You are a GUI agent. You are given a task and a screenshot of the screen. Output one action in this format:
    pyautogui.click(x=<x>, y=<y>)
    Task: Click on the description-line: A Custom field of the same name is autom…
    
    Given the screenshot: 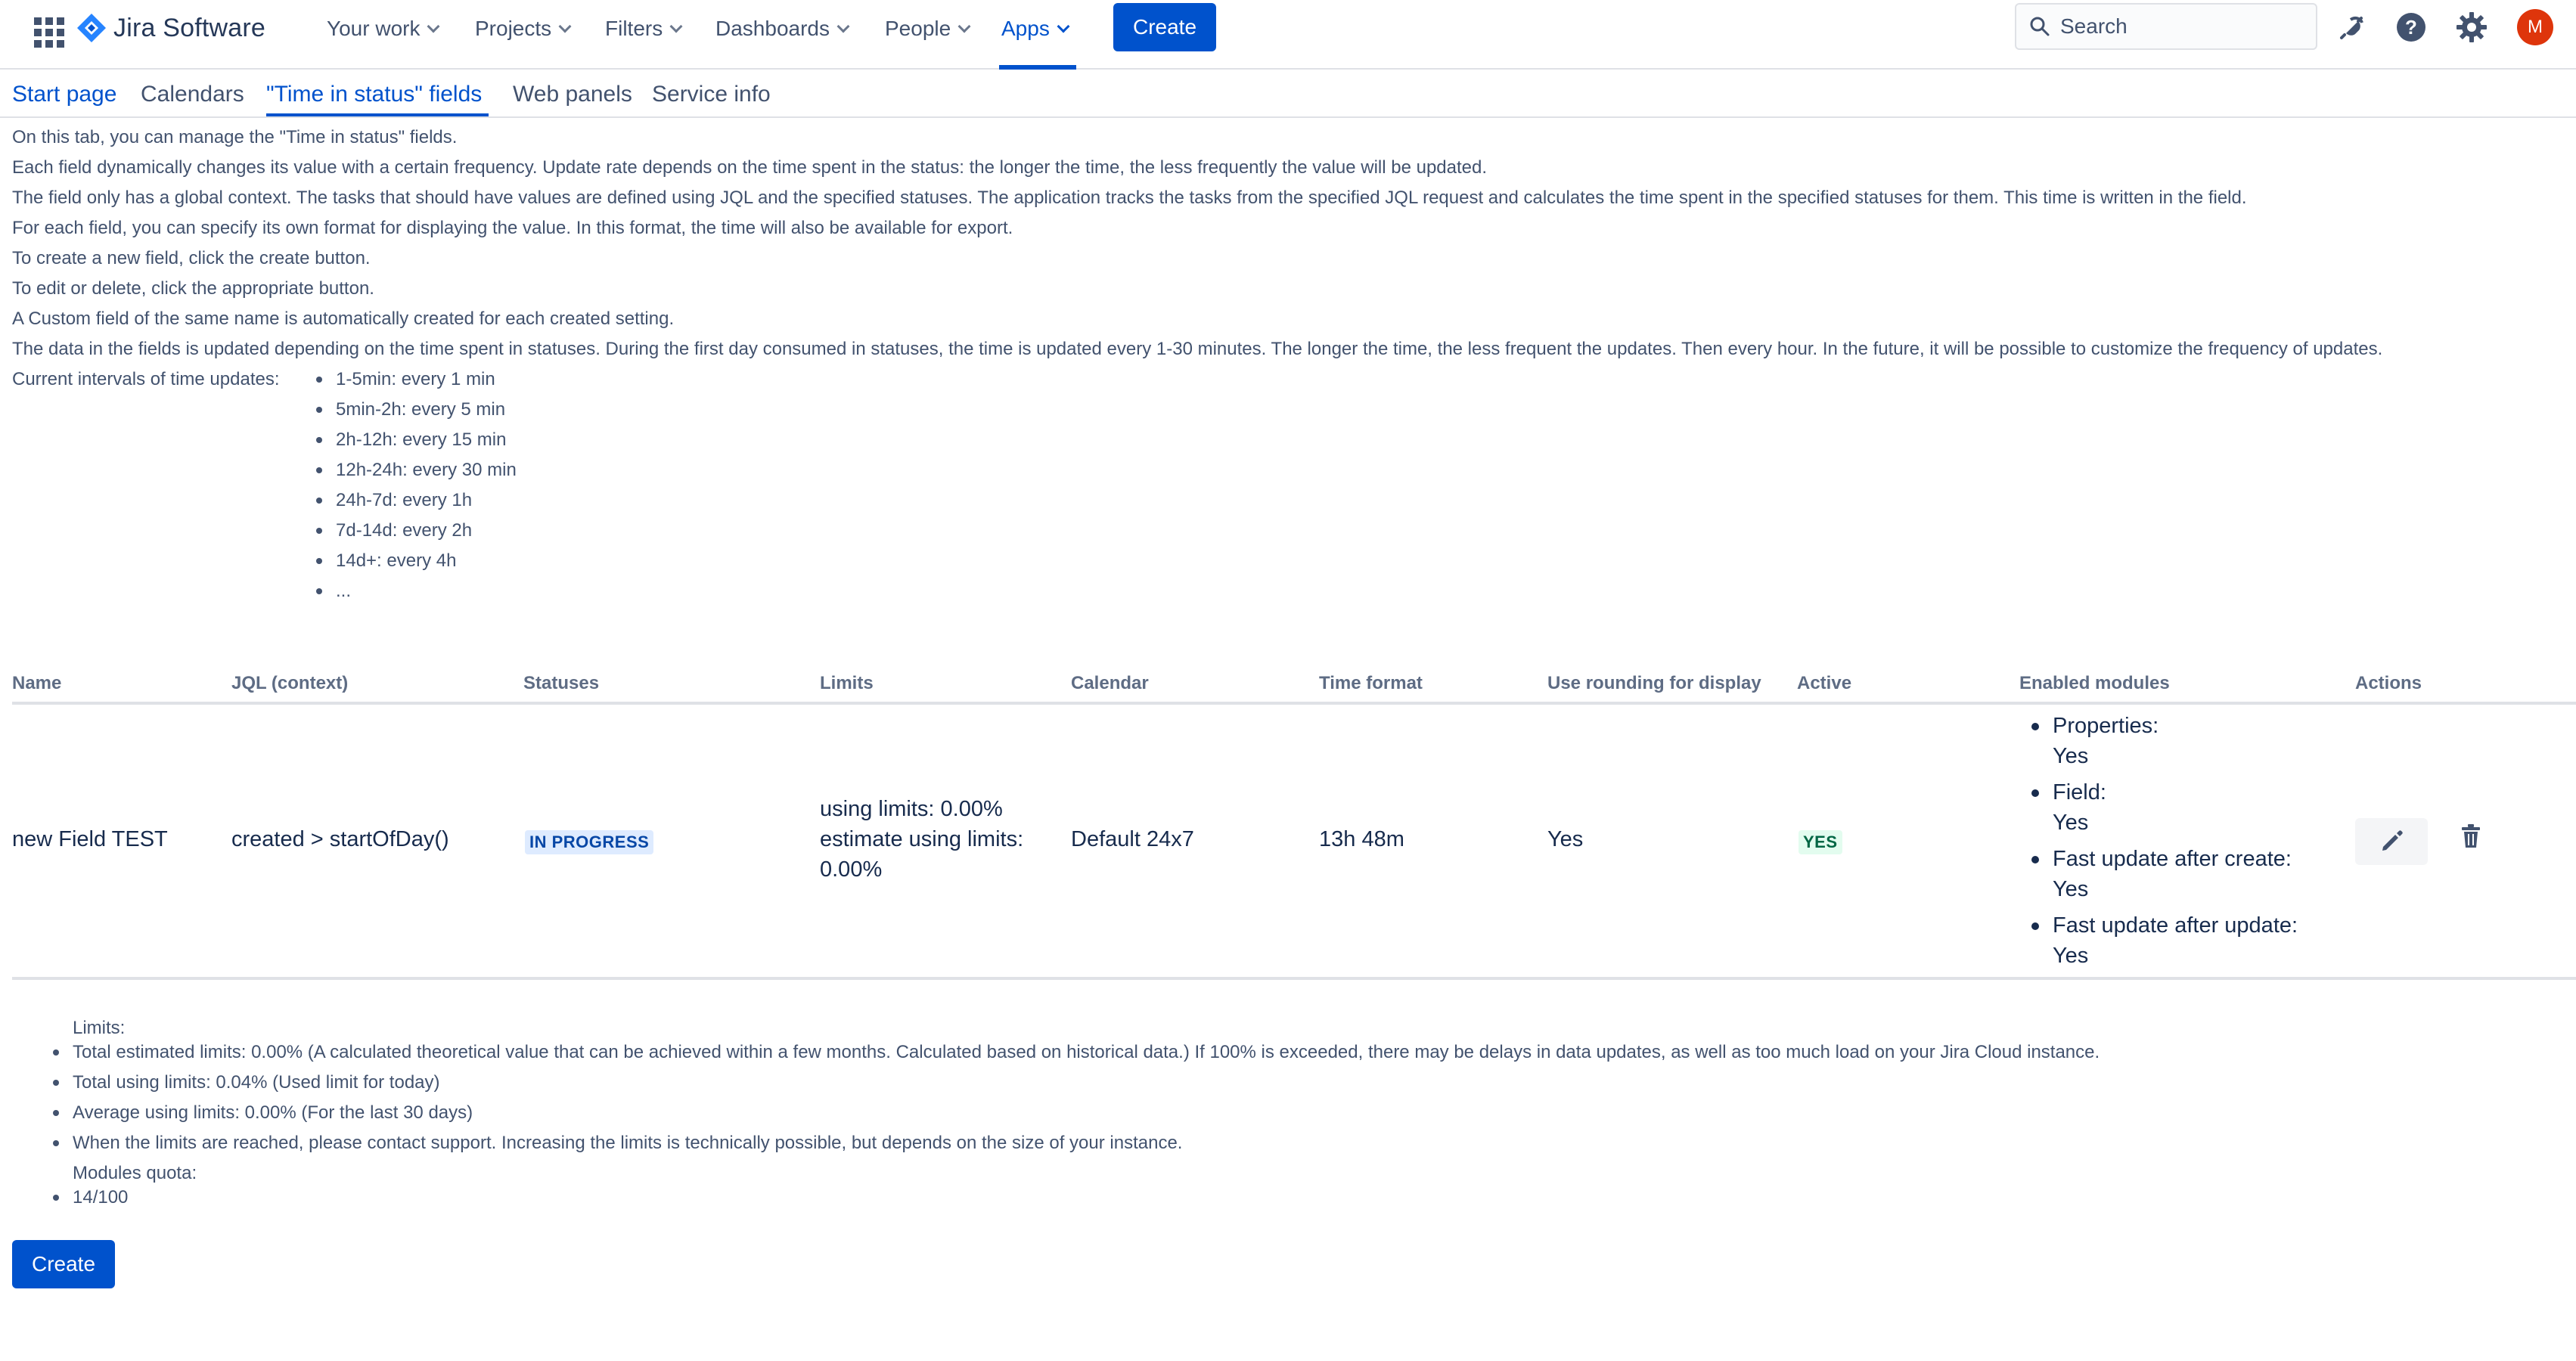 What is the action you would take?
    pyautogui.click(x=343, y=318)
    